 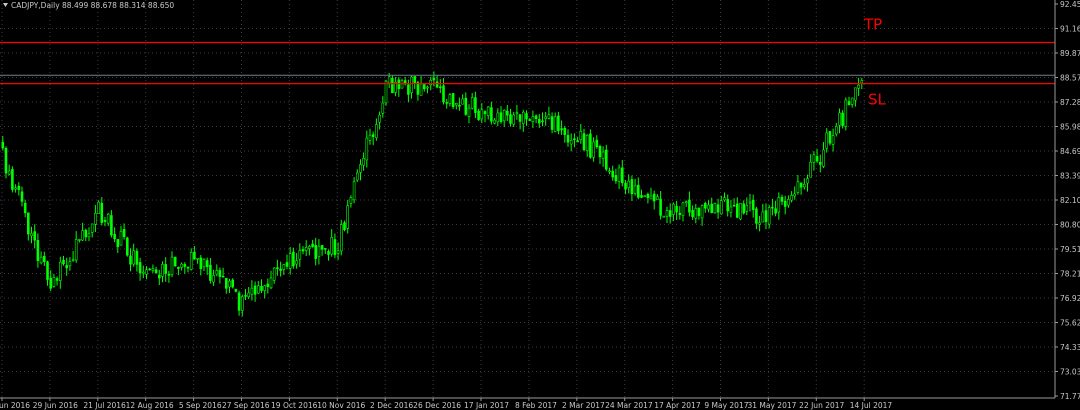 I want to click on symbol-menu-triangle-icon, so click(x=5, y=5).